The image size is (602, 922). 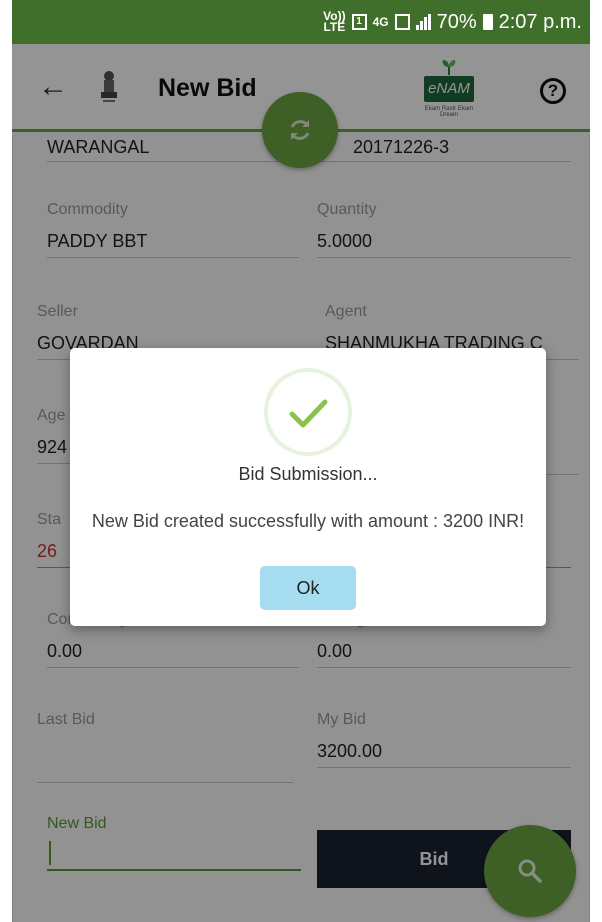 I want to click on volte-icon: Vo)) LTE, so click(x=334, y=21).